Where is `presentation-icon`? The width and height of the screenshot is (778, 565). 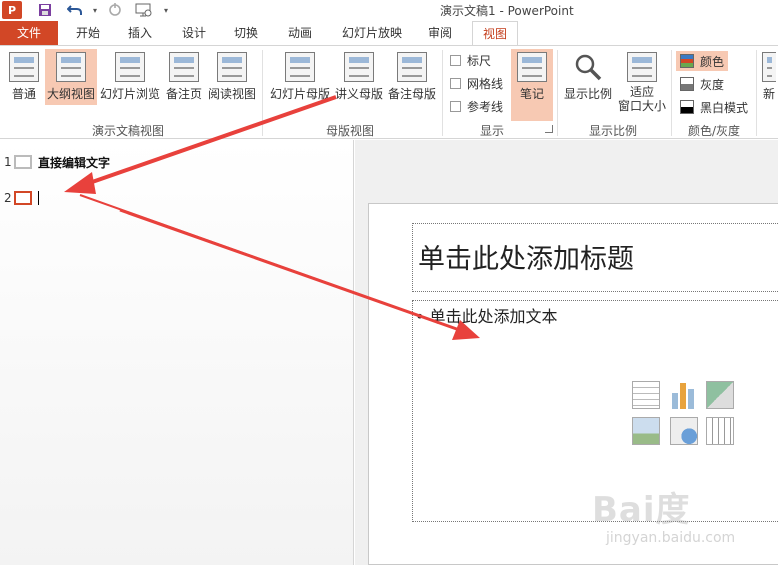 presentation-icon is located at coordinates (144, 10).